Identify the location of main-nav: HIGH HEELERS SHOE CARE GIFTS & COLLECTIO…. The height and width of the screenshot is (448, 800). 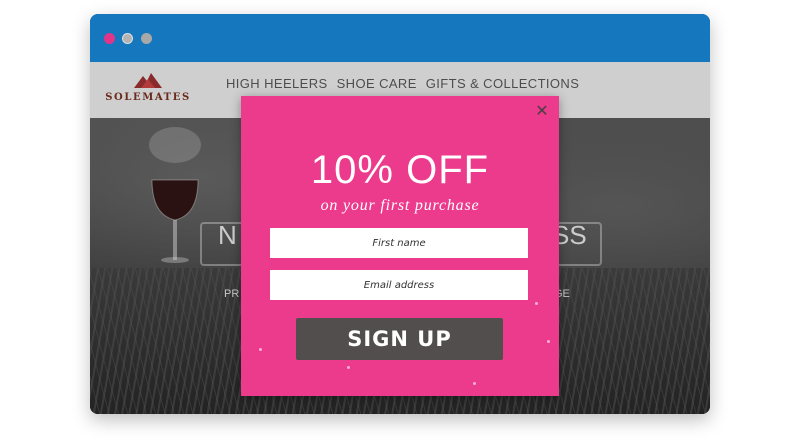
(402, 83).